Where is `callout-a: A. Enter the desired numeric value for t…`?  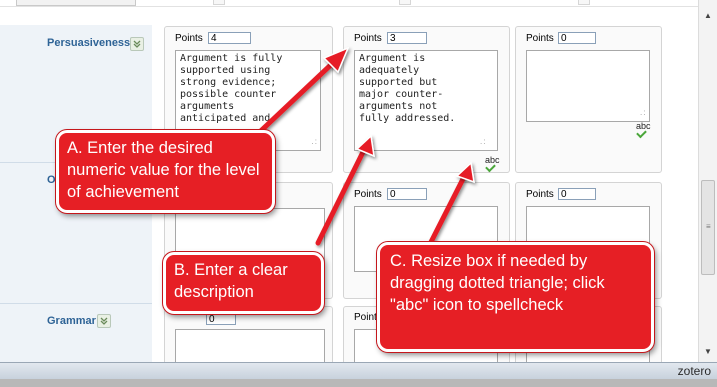 callout-a: A. Enter the desired numeric value for t… is located at coordinates (165, 171).